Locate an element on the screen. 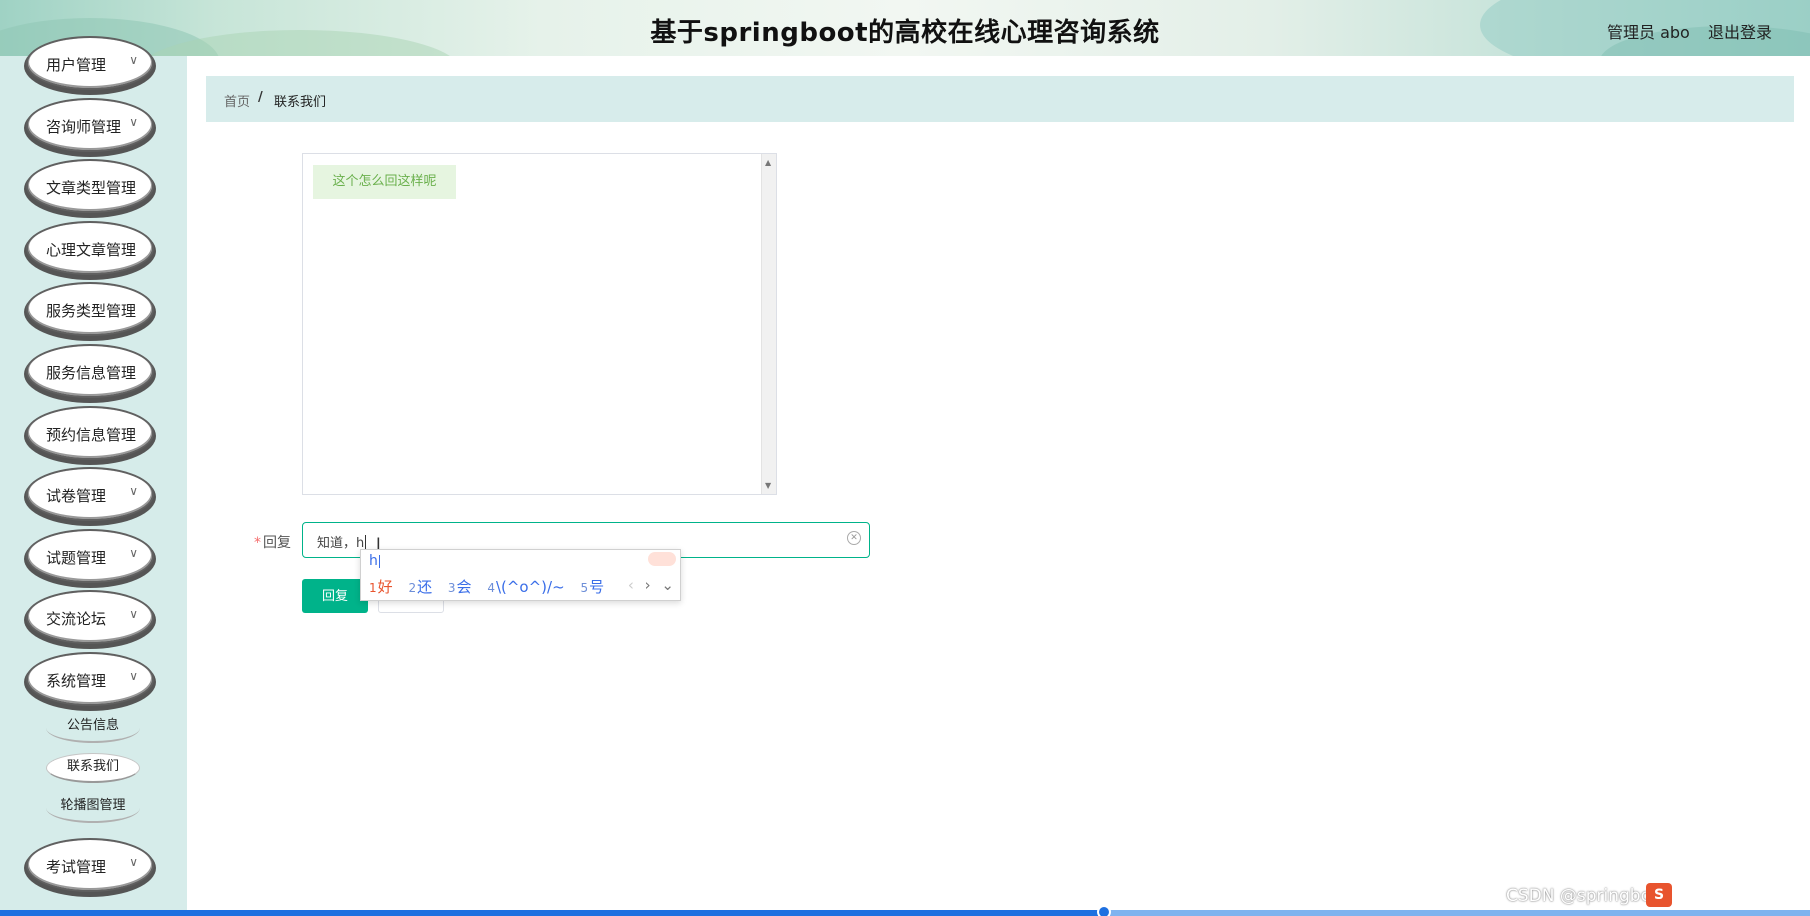 The width and height of the screenshot is (1810, 916). video-progress-handle is located at coordinates (1104, 910).